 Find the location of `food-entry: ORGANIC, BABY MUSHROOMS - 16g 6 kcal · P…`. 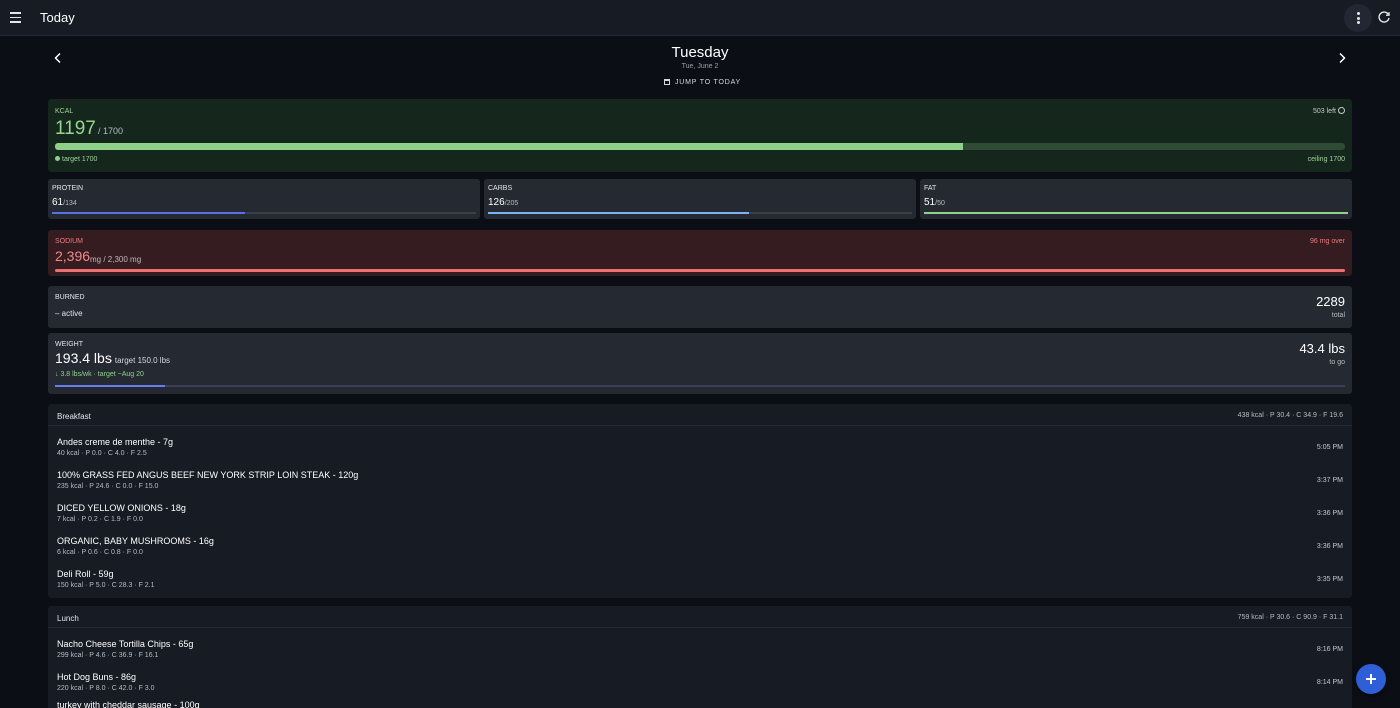

food-entry: ORGANIC, BABY MUSHROOMS - 16g 6 kcal · P… is located at coordinates (700, 547).